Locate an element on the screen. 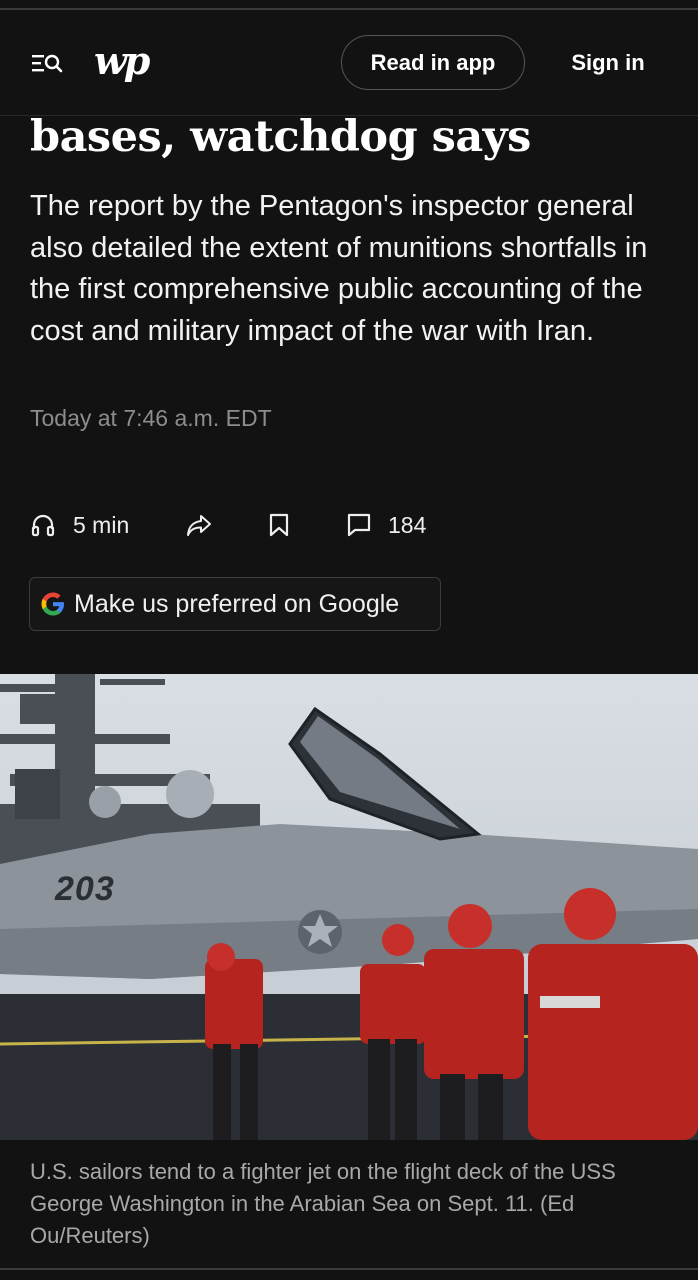  comments-count: 184 is located at coordinates (407, 524).